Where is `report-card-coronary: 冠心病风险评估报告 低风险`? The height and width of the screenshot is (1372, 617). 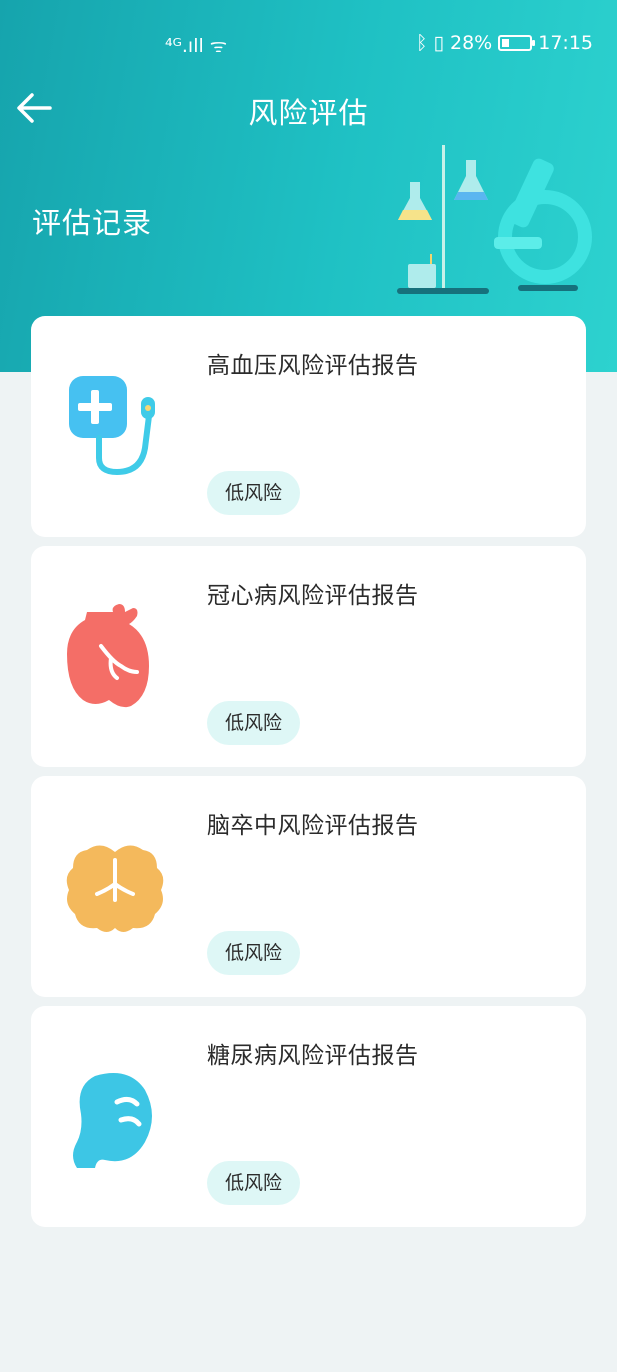 report-card-coronary: 冠心病风险评估报告 低风险 is located at coordinates (308, 656).